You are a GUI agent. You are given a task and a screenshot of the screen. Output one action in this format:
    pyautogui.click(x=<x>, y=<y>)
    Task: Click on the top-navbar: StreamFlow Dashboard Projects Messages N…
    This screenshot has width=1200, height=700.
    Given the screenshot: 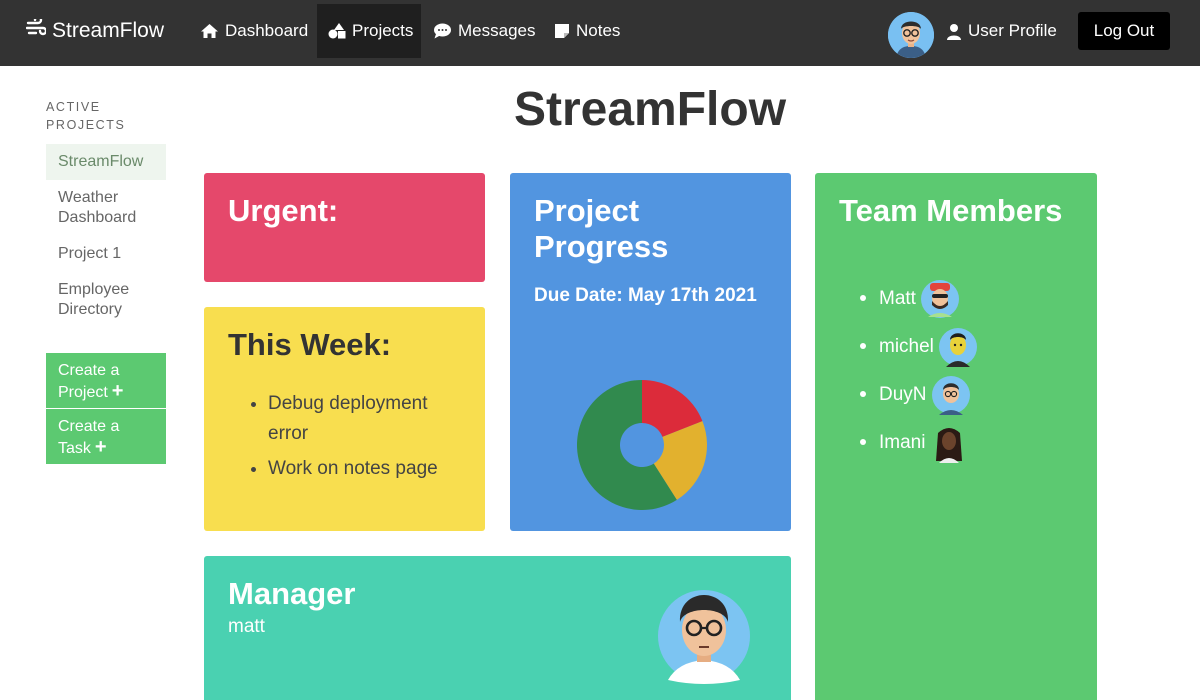 What is the action you would take?
    pyautogui.click(x=600, y=33)
    